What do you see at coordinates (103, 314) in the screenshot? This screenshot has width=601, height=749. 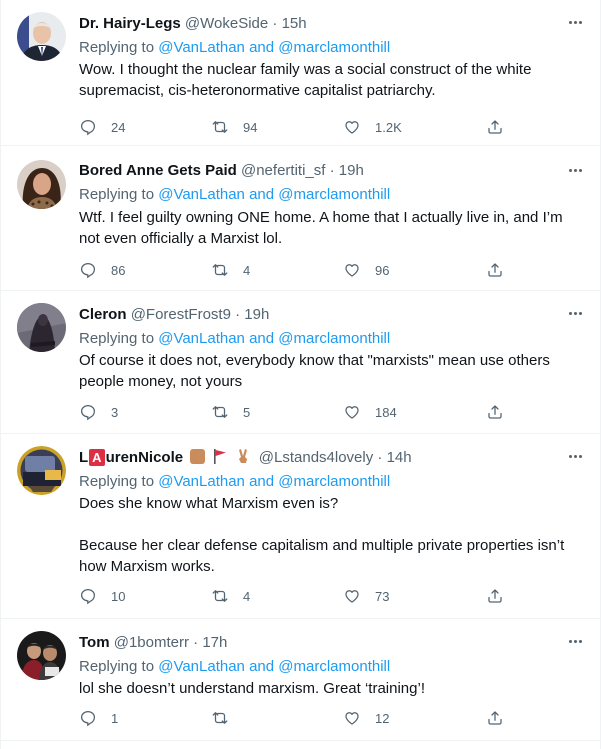 I see `display-name: Cleron` at bounding box center [103, 314].